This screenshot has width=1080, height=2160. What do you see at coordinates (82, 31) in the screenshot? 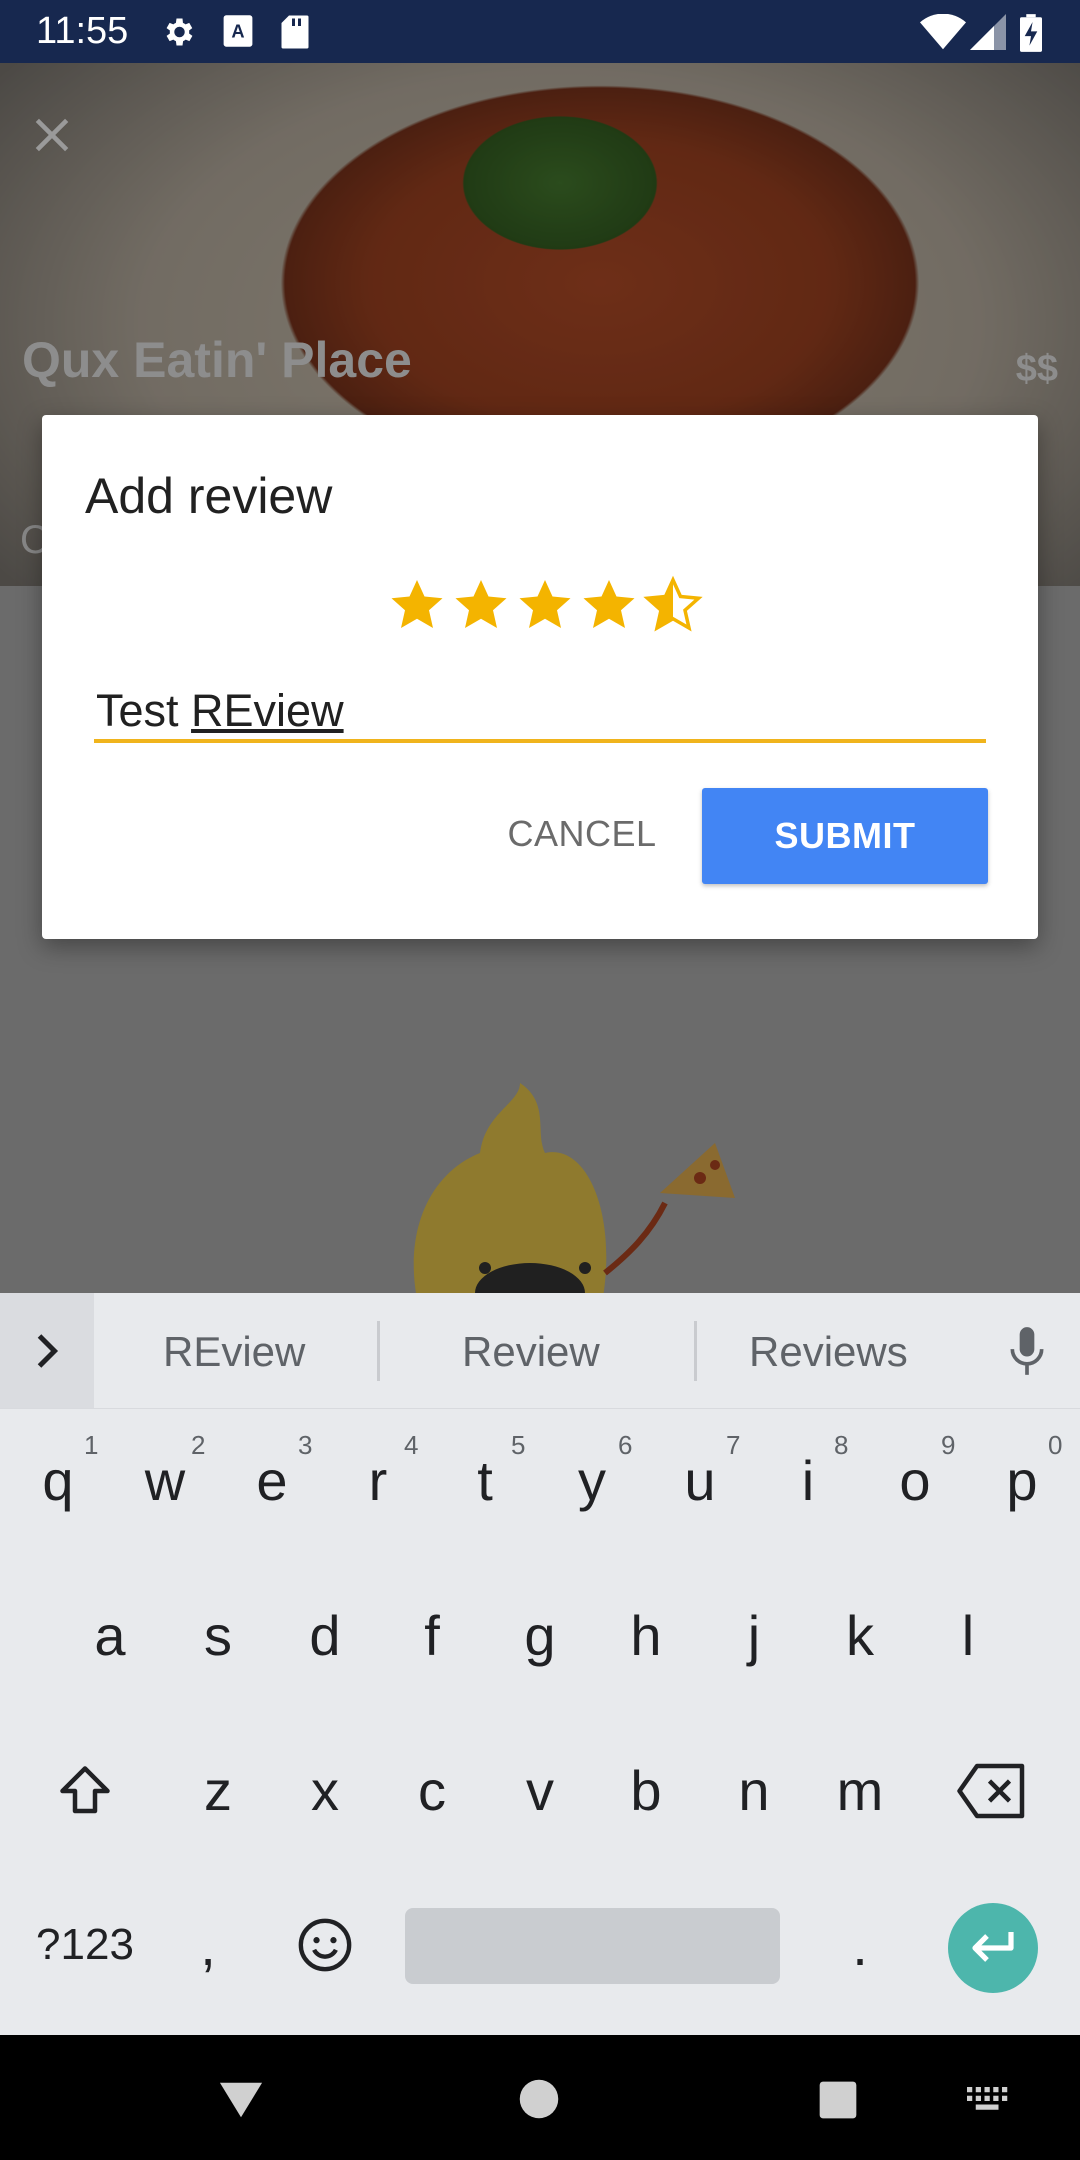
I see `status-time: 11:55` at bounding box center [82, 31].